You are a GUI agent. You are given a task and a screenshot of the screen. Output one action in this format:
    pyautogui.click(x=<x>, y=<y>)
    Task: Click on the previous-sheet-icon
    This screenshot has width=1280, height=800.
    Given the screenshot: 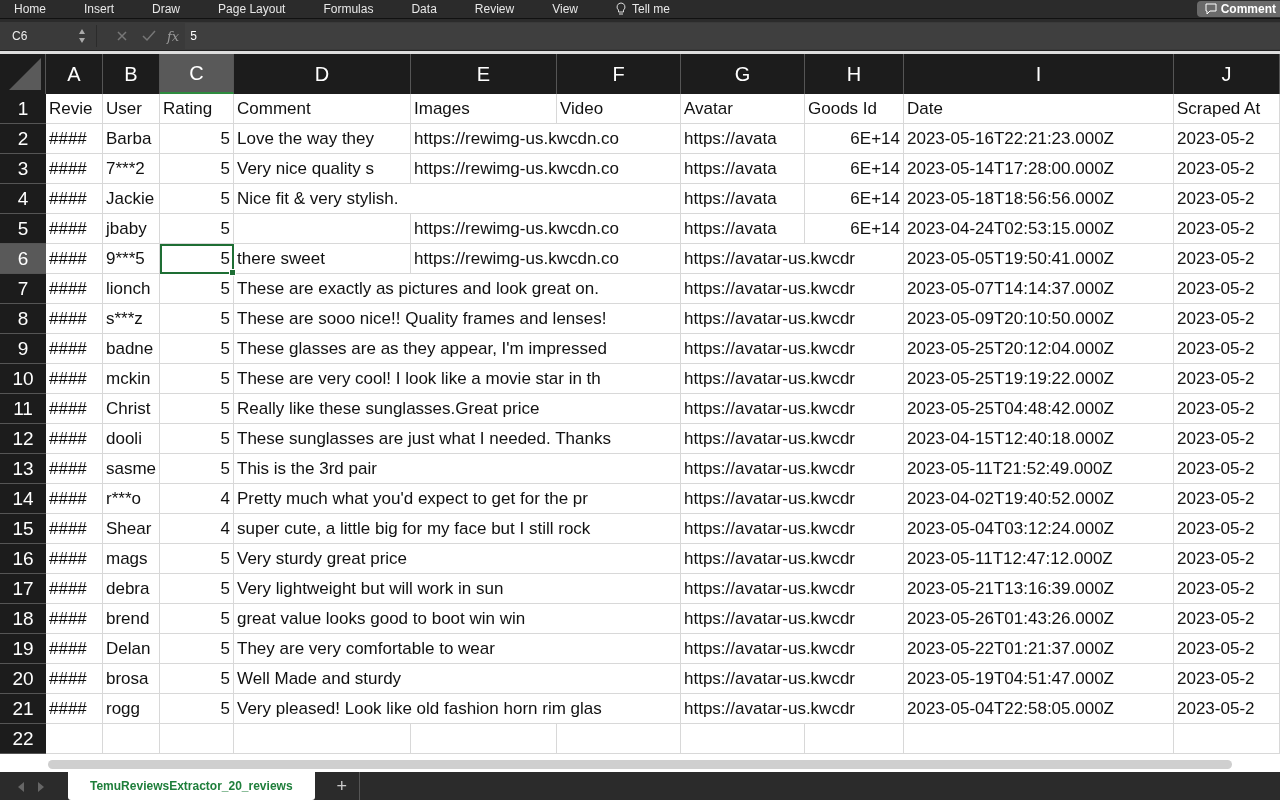 What is the action you would take?
    pyautogui.click(x=21, y=787)
    